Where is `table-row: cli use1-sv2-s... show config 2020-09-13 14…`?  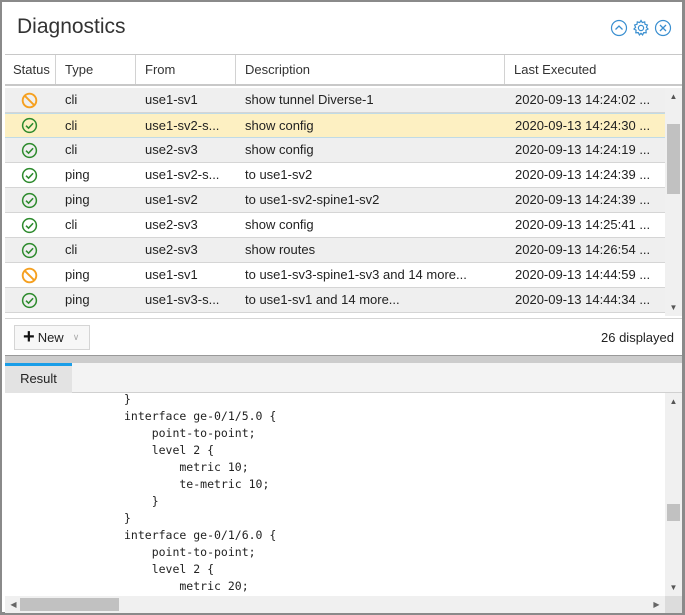 table-row: cli use1-sv2-s... show config 2020-09-13 14… is located at coordinates (335, 125).